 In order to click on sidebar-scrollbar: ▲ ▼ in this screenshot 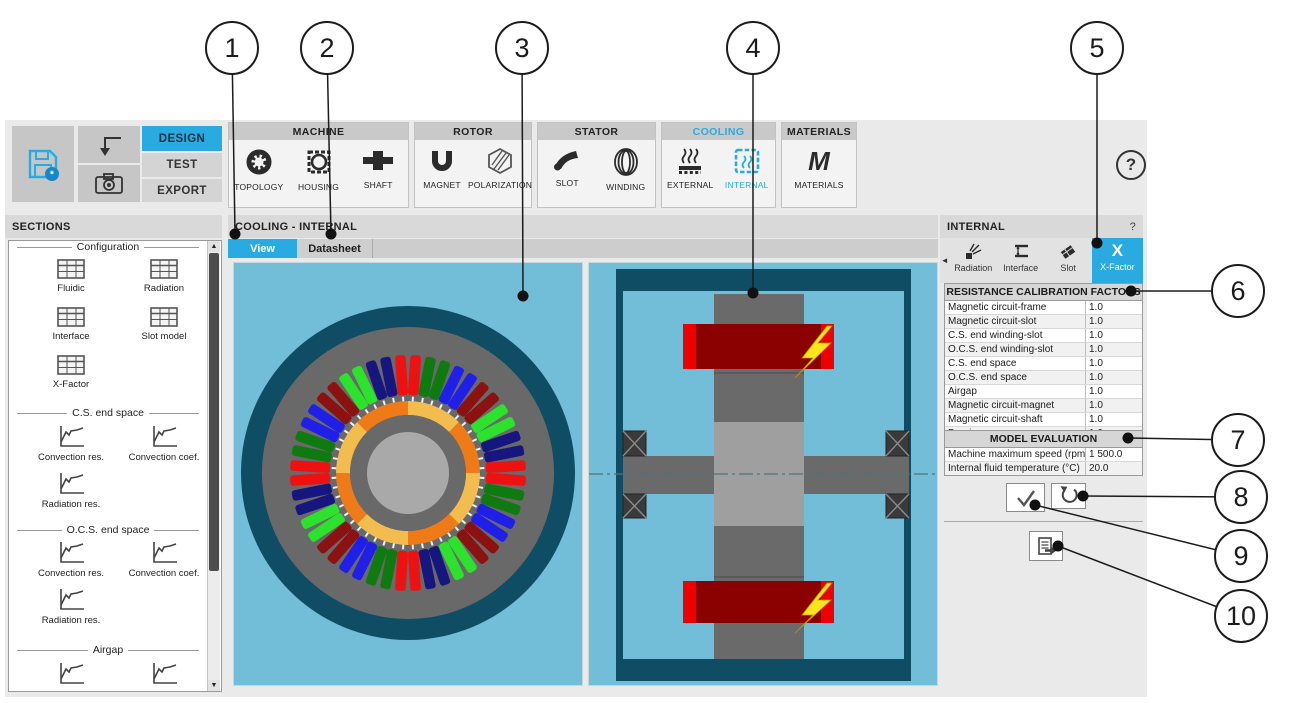, I will do `click(213, 466)`.